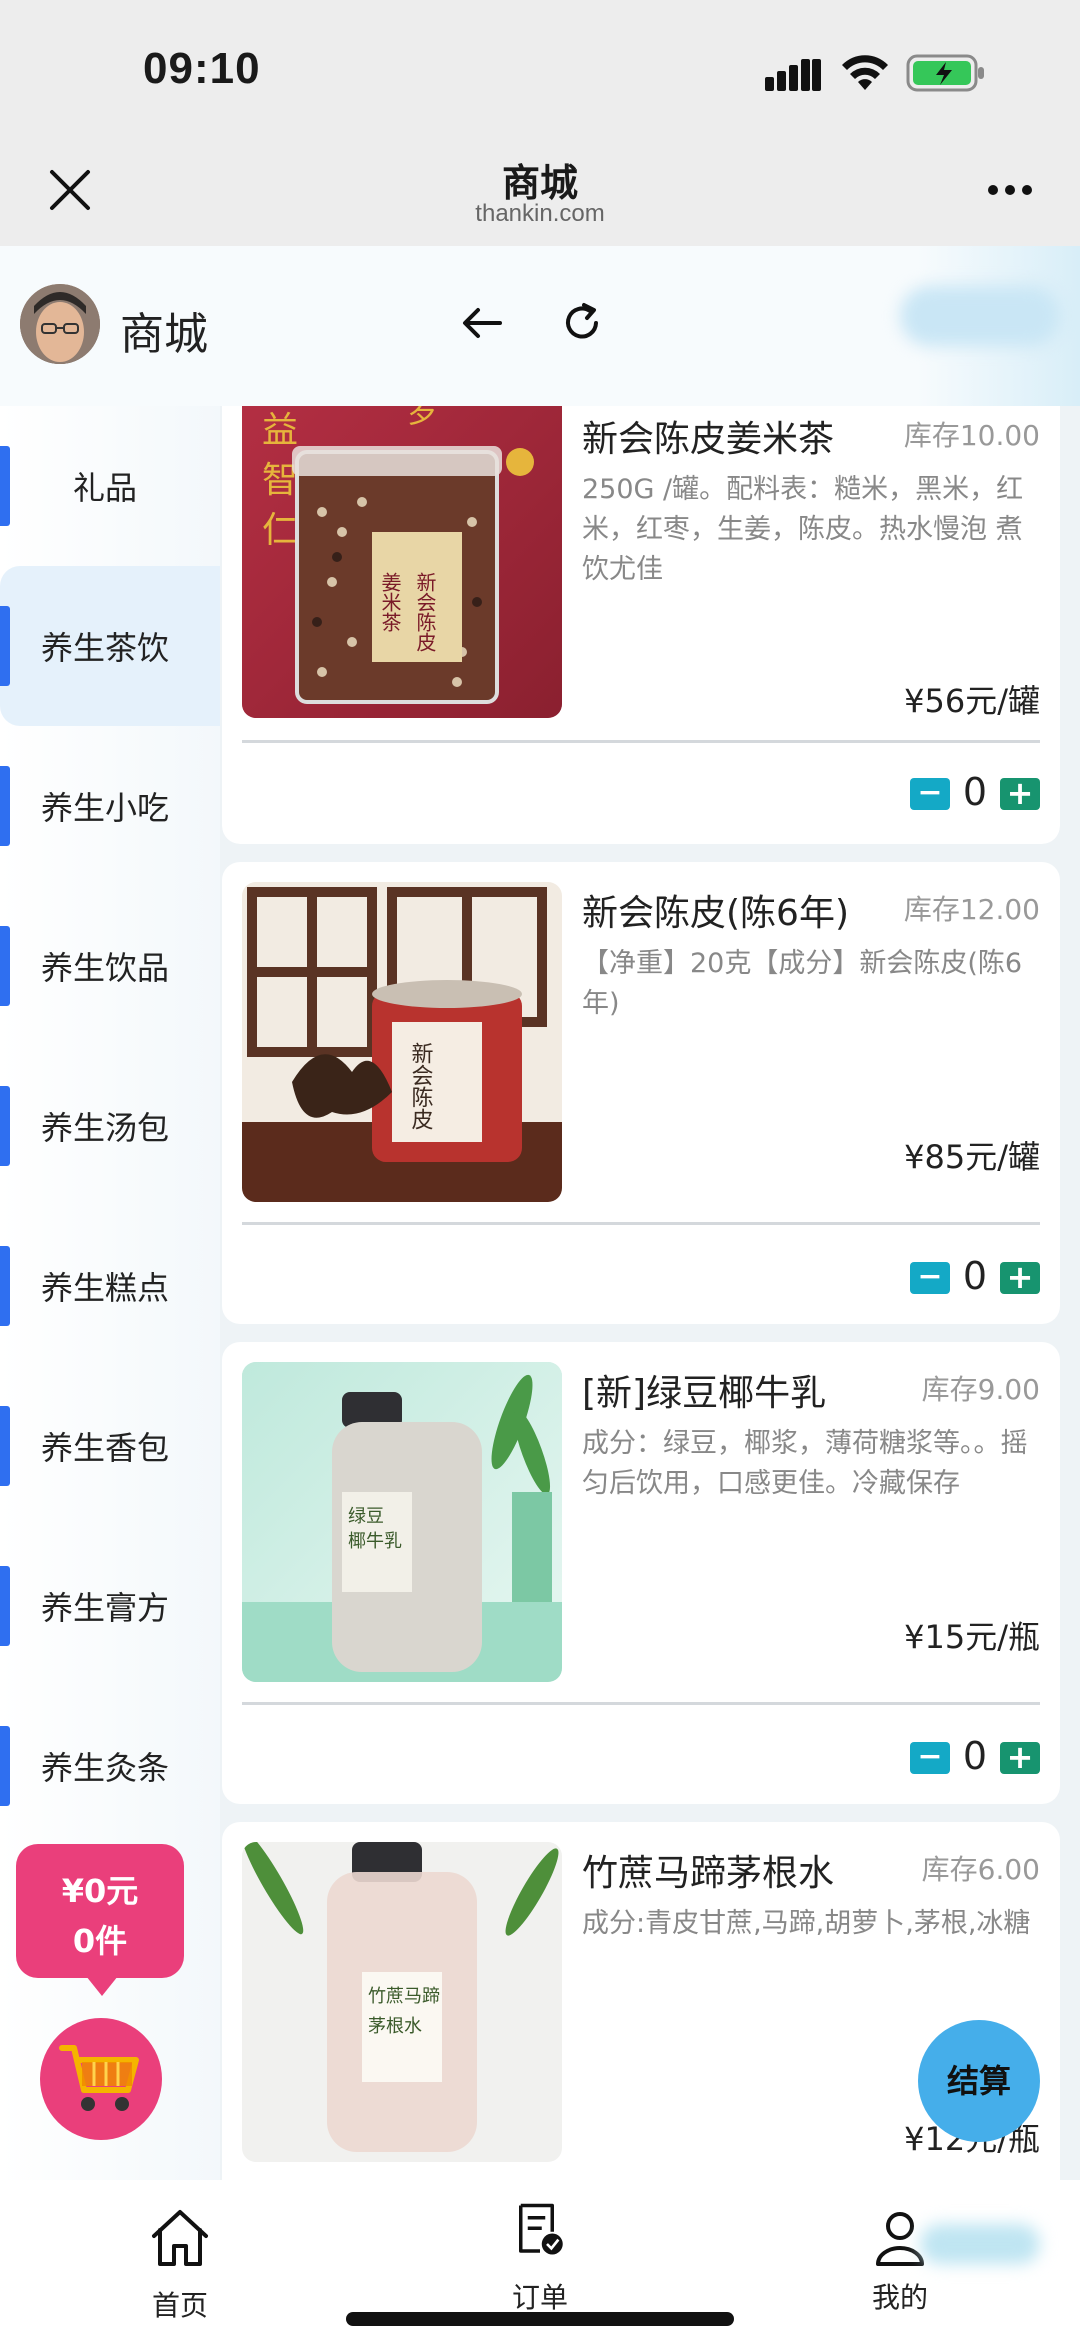  Describe the element at coordinates (375, 1541) in the screenshot. I see `svg-text: 椰牛乳` at that location.